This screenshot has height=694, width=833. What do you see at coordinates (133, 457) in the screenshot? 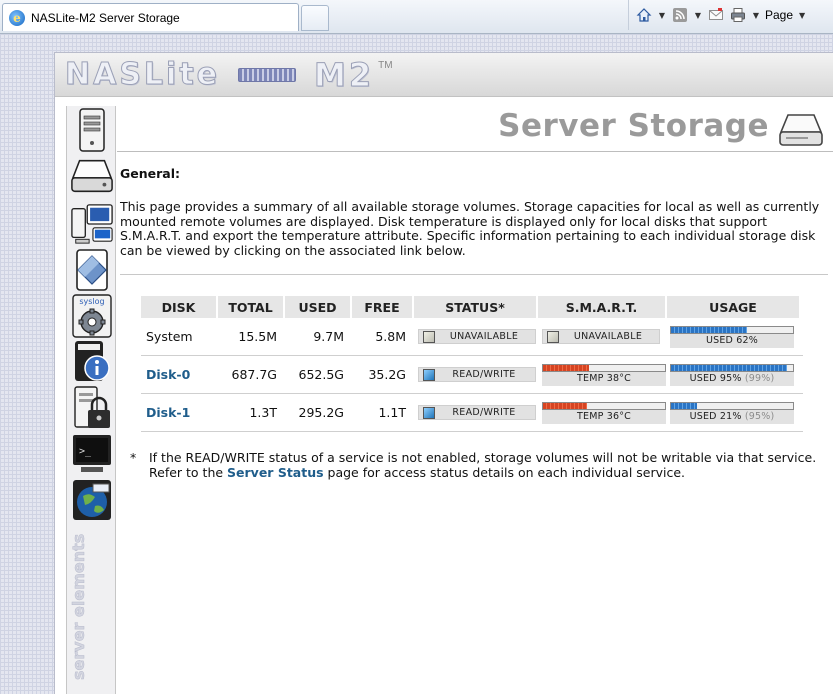
I see `footnote-star: *` at bounding box center [133, 457].